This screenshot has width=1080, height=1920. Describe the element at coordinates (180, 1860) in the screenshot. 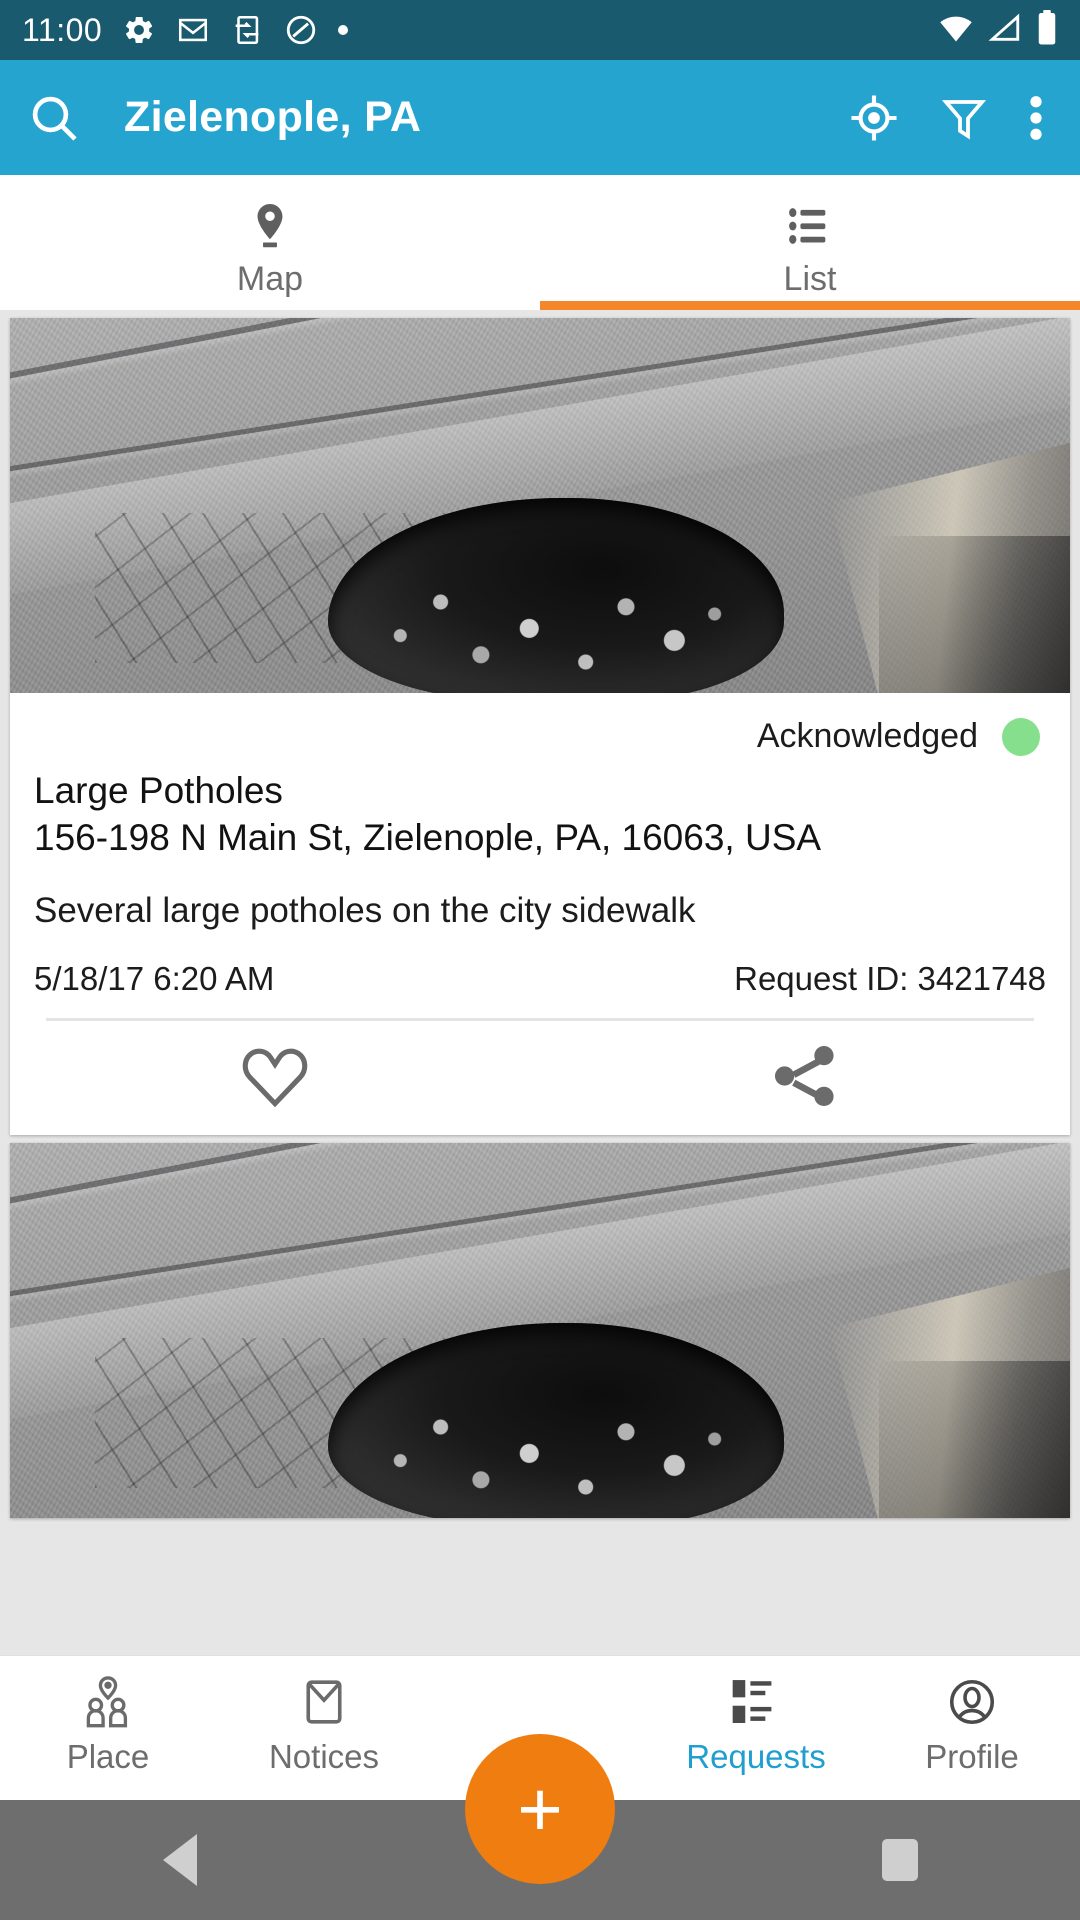

I see `back-triangle-icon` at that location.